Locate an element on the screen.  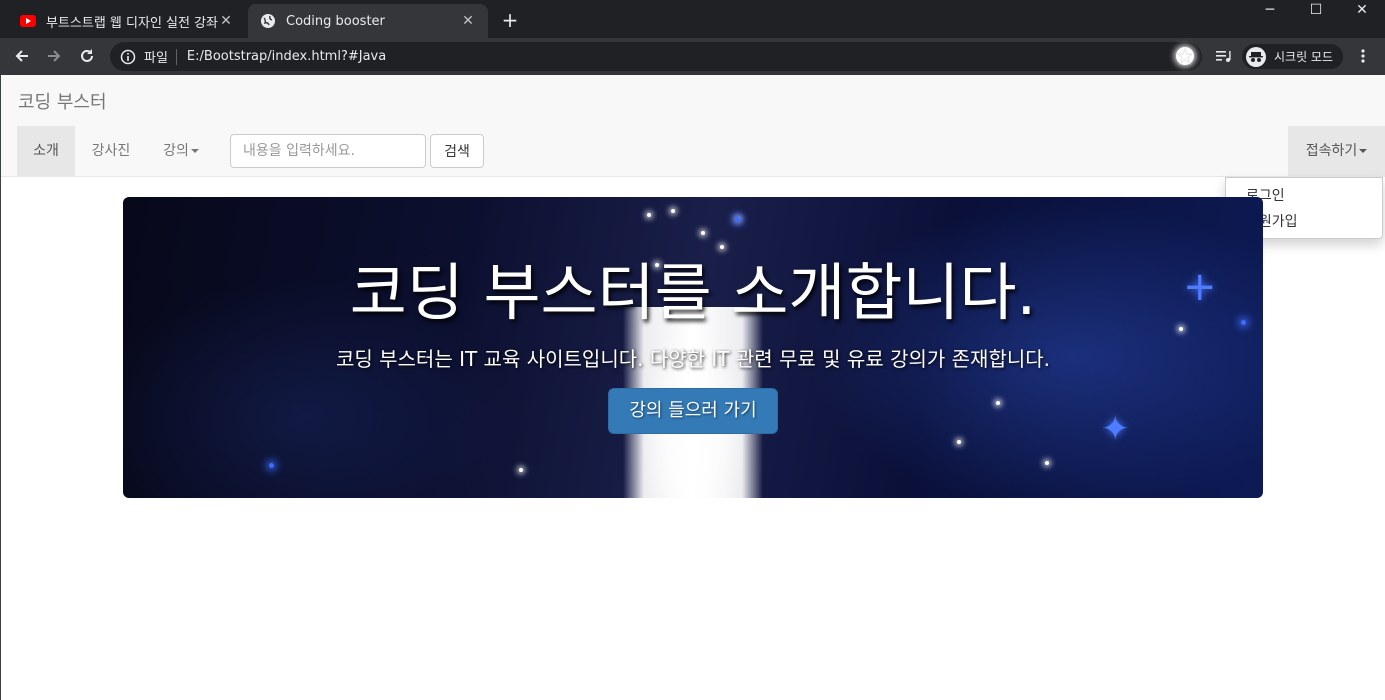
url-text: E:/Bootstrap/index.html?#Java is located at coordinates (286, 56).